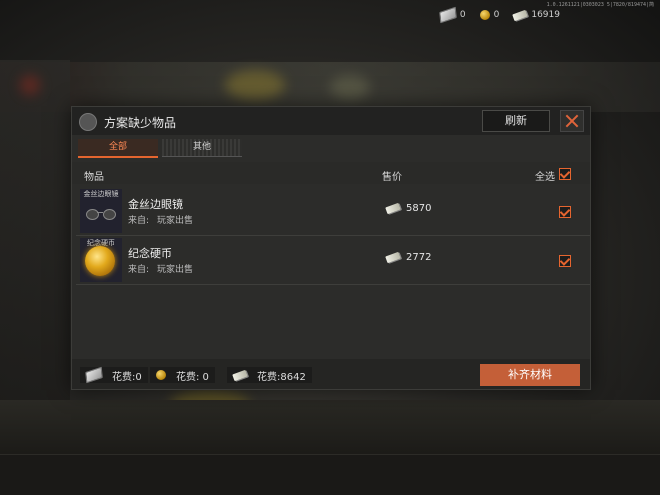 Image resolution: width=660 pixels, height=495 pixels. I want to click on fill-materials-button: 补齐材料, so click(530, 375).